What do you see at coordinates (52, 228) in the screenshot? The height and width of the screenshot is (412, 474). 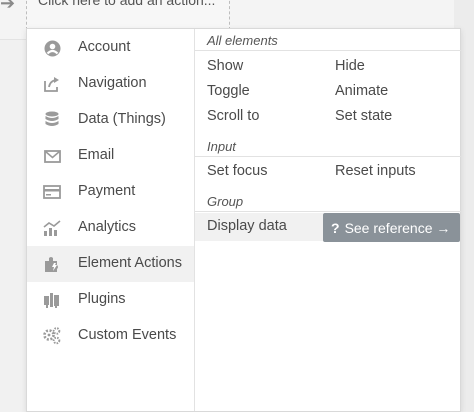 I see `analytics-icon` at bounding box center [52, 228].